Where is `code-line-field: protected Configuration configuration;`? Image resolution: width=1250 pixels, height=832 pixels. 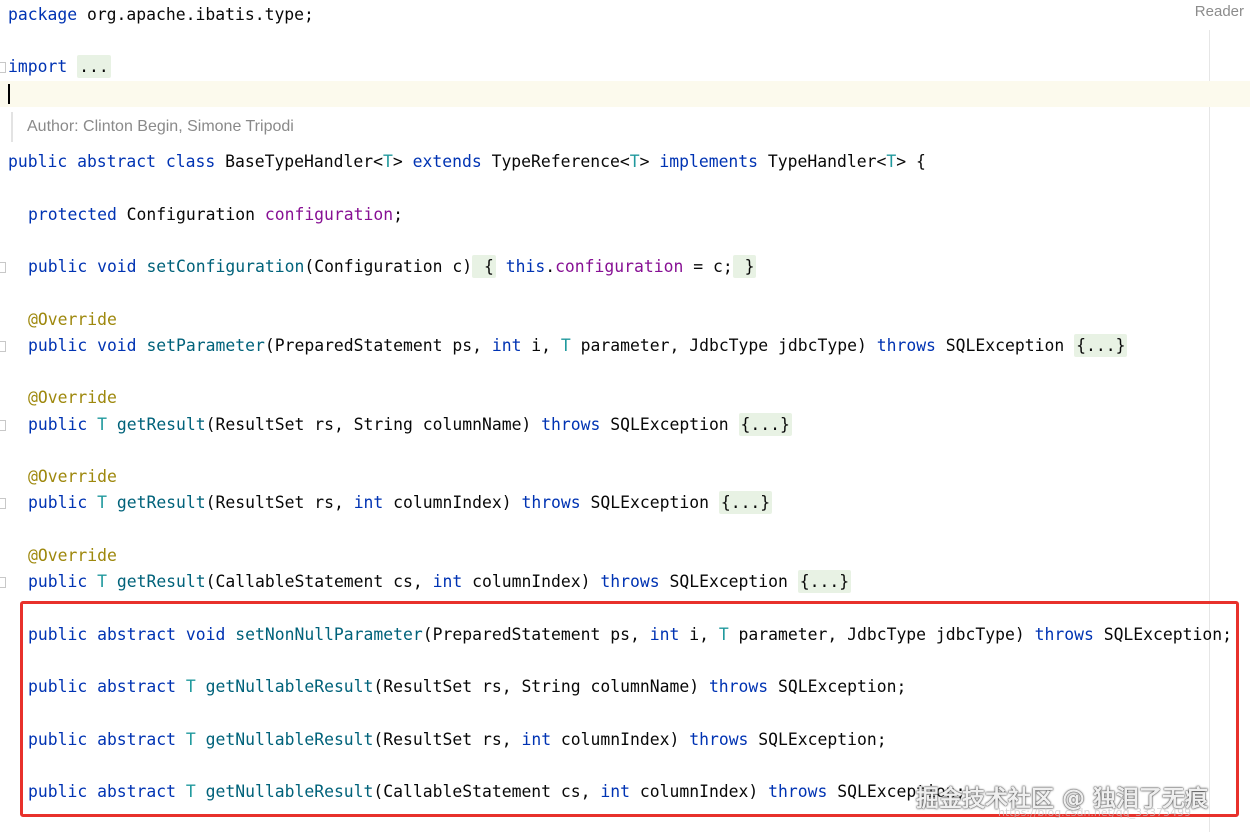 code-line-field: protected Configuration configuration; is located at coordinates (201, 215).